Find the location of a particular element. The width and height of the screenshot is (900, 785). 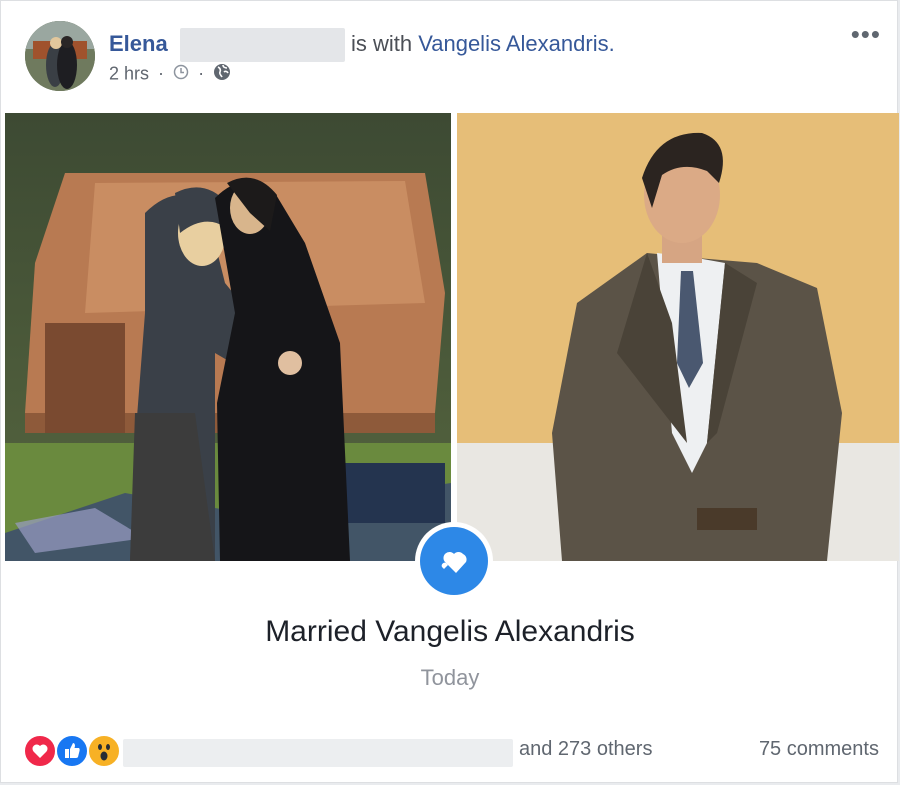

redacted-reactor-names is located at coordinates (318, 753).